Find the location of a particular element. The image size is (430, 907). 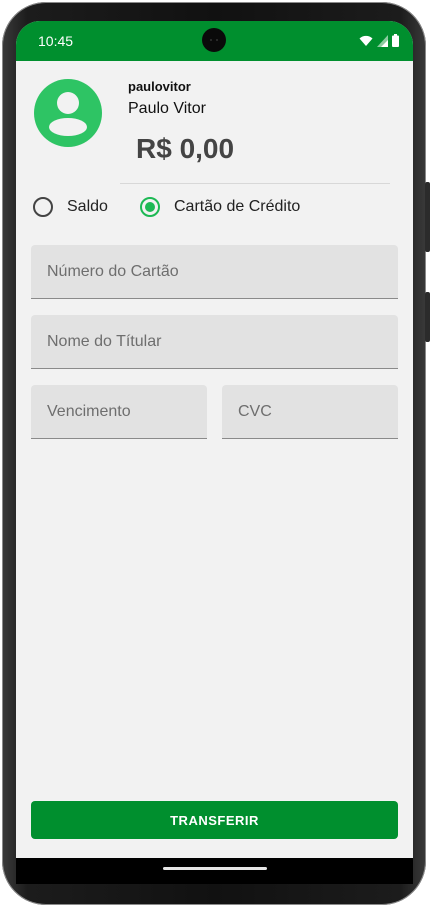

transfer-button: TRANSFERIR is located at coordinates (214, 820).